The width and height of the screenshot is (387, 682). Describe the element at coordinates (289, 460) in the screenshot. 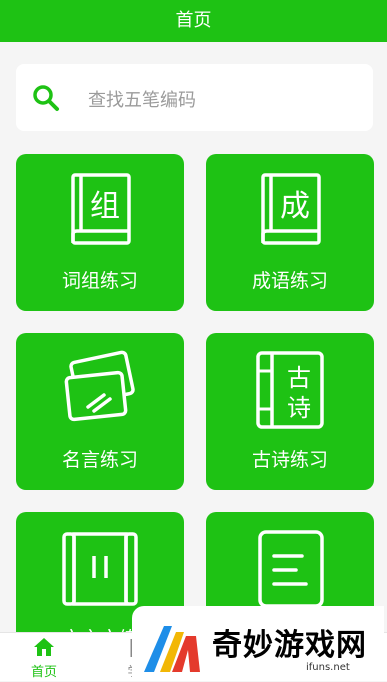

I see `card-label: 古诗练习` at that location.